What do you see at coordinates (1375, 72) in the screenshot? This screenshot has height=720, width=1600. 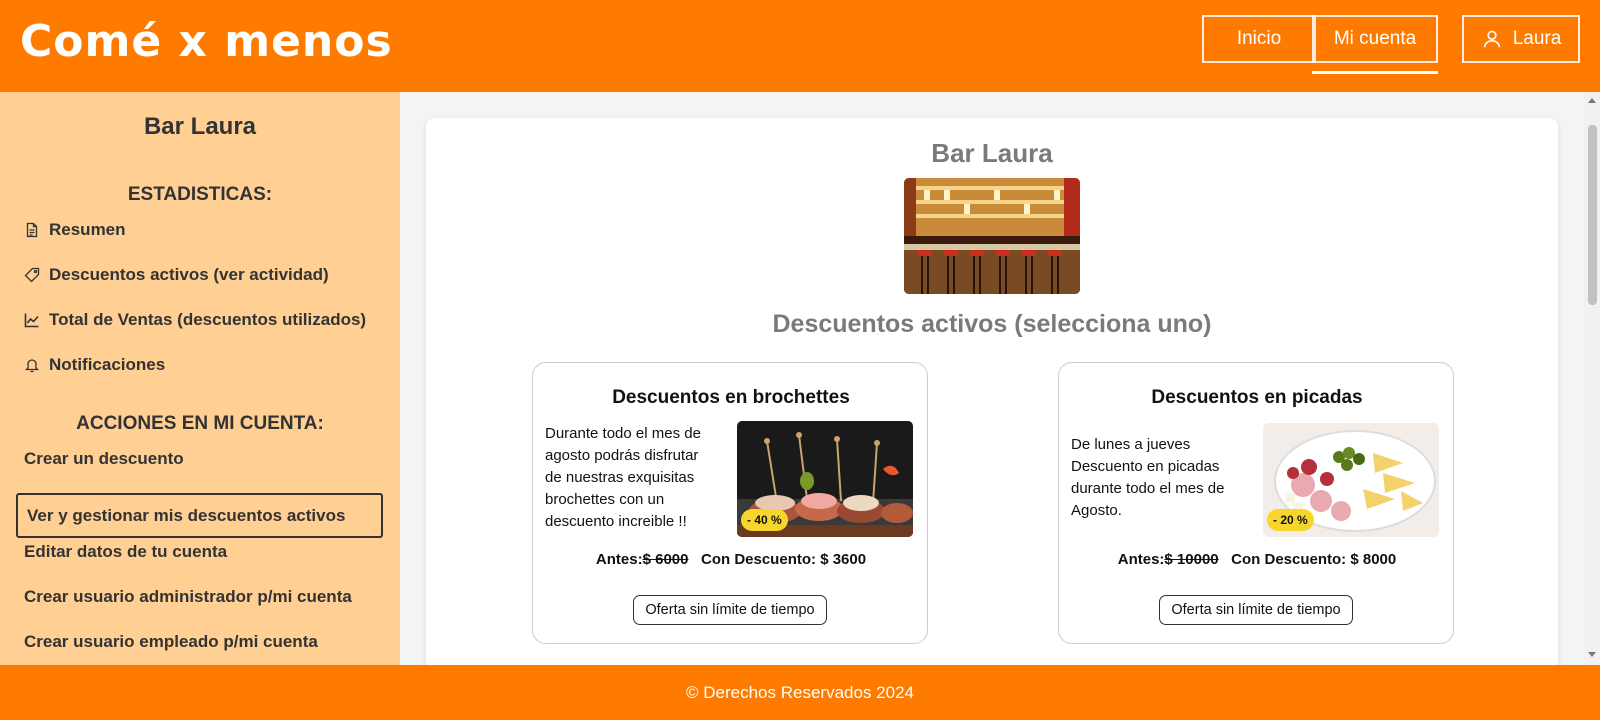 I see `active-nav-indicator` at bounding box center [1375, 72].